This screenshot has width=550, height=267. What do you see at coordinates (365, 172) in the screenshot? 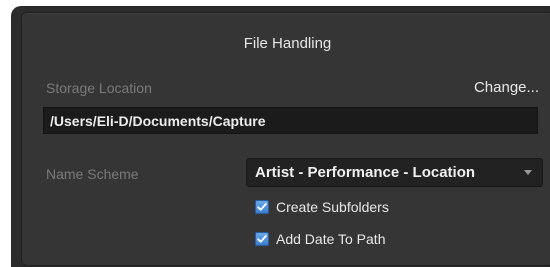
I see `name-scheme-value: Artist - Performance - Location` at bounding box center [365, 172].